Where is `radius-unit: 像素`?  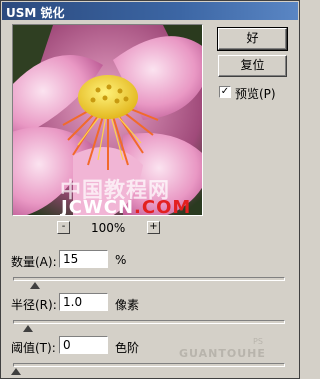
radius-unit: 像素 is located at coordinates (127, 305).